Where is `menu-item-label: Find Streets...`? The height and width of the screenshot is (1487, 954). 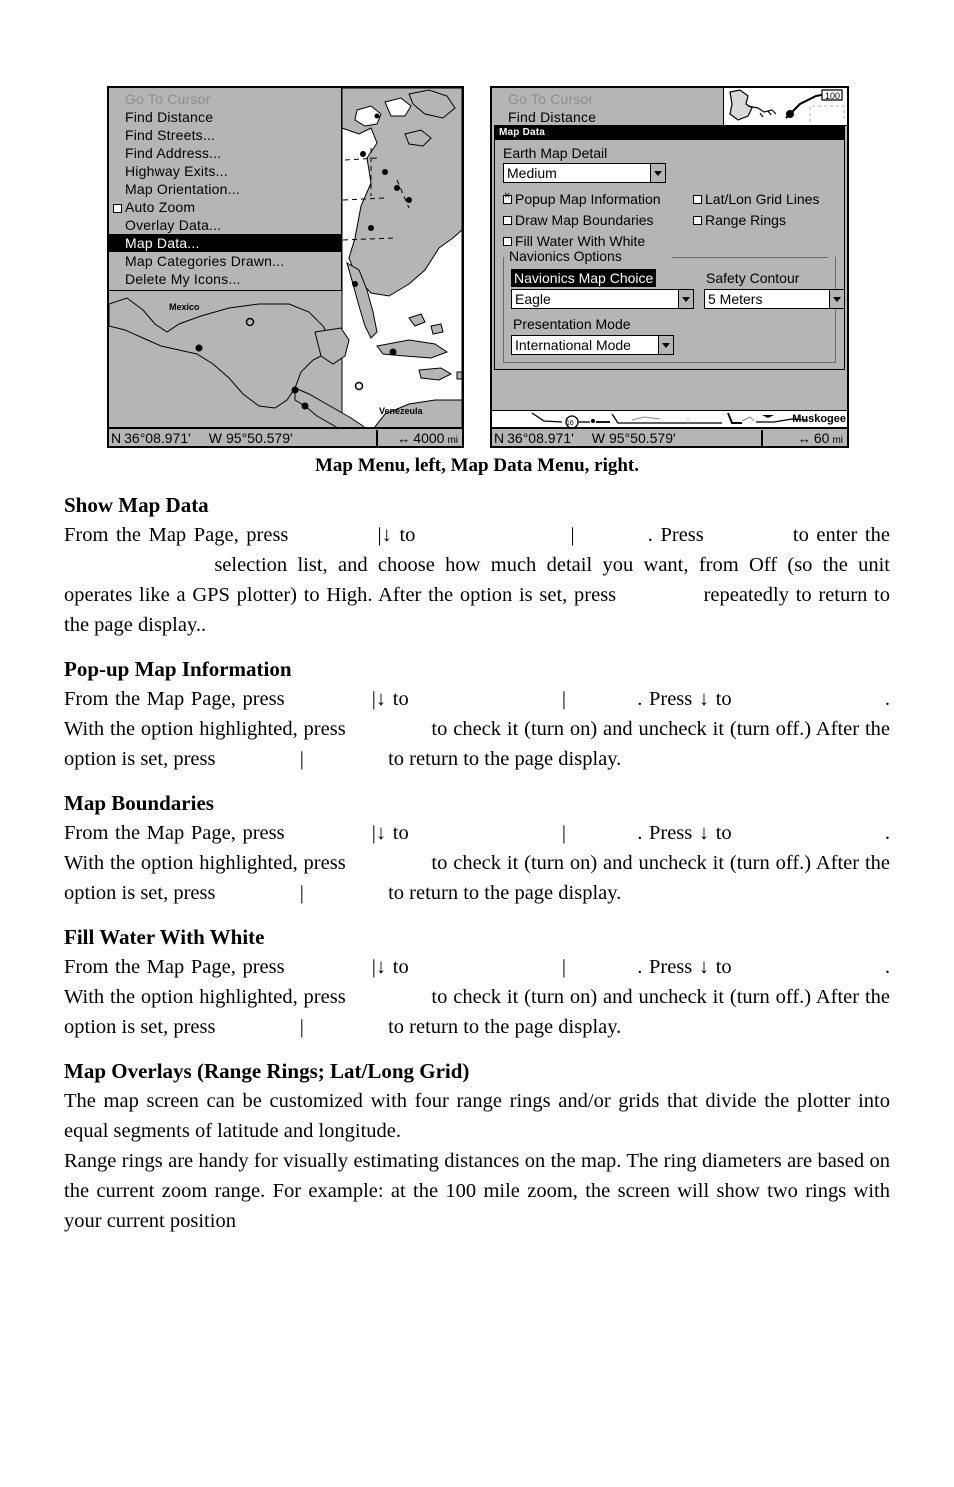
menu-item-label: Find Streets... is located at coordinates (170, 135).